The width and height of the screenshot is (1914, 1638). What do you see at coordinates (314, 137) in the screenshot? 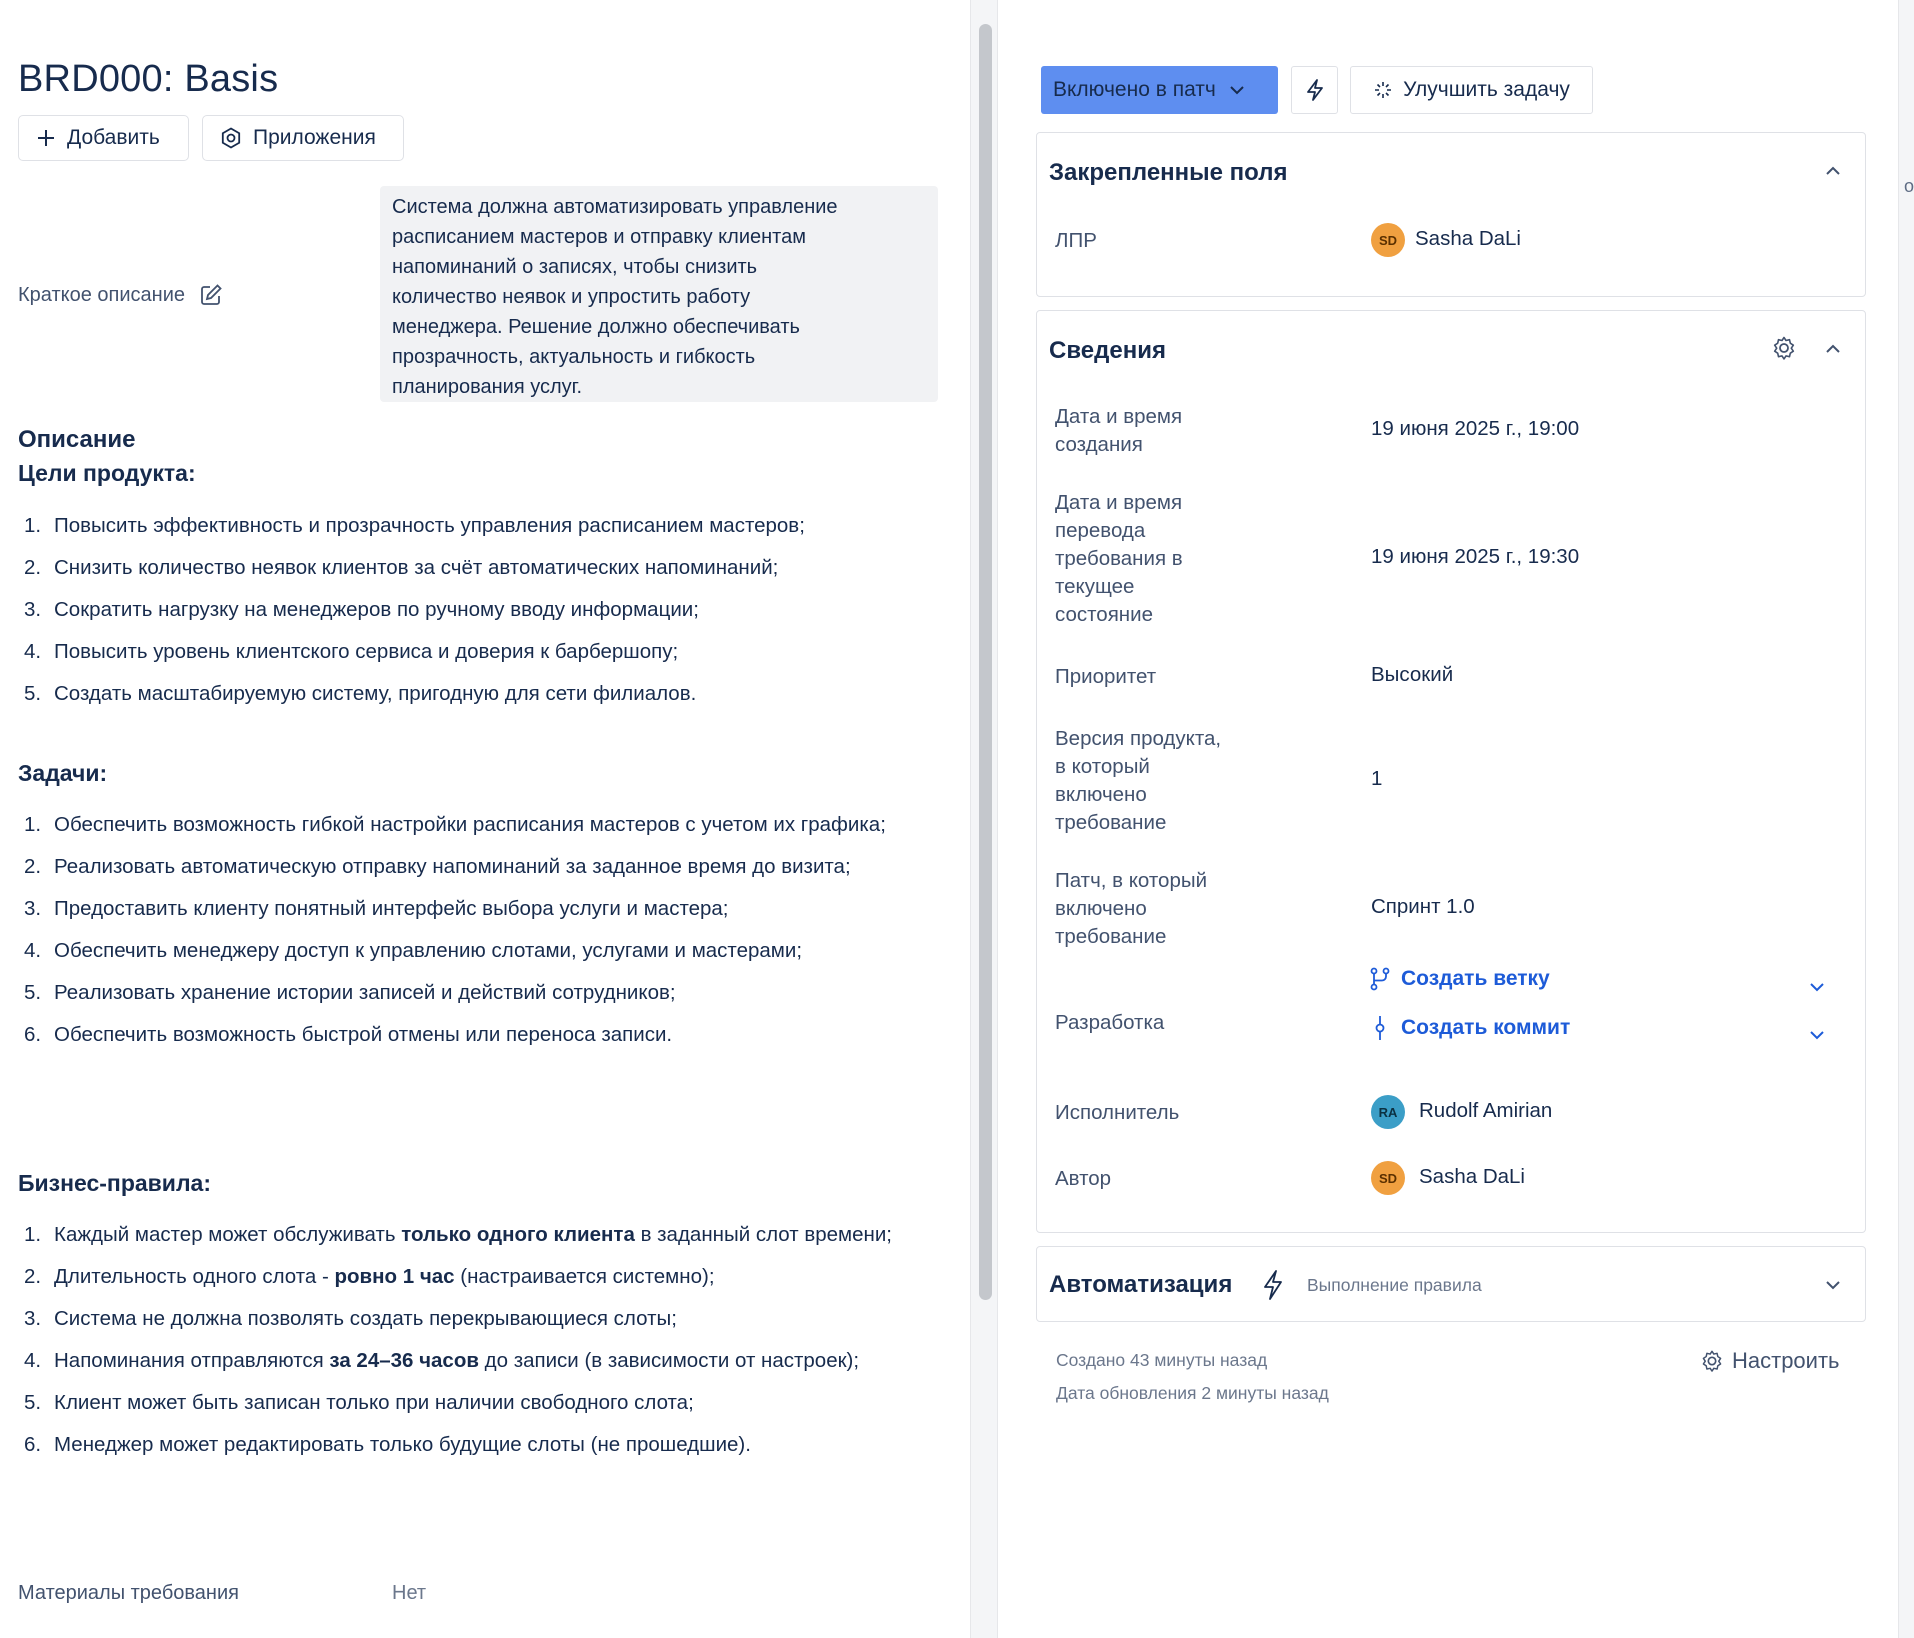
I see `apps-button-label: Приложения` at bounding box center [314, 137].